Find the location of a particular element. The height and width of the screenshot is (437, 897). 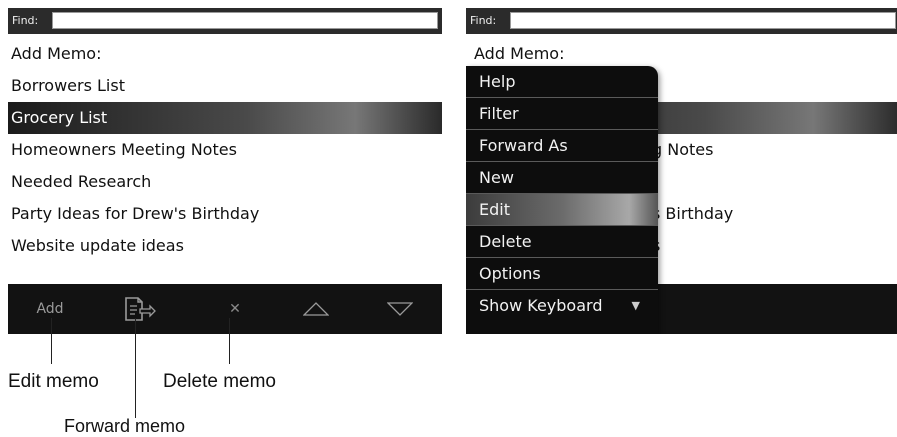

menu-item-options: Options is located at coordinates (562, 274).